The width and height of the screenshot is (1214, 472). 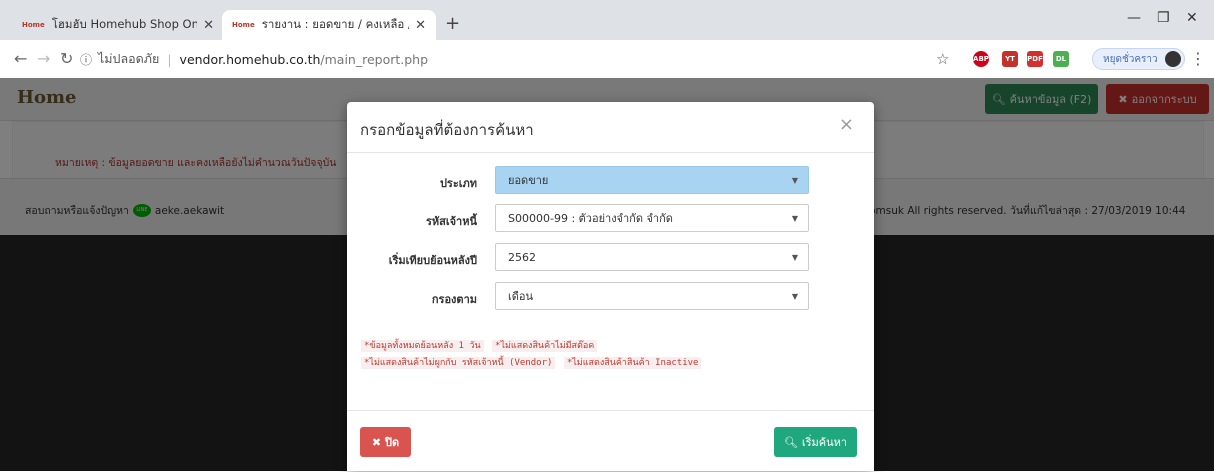 What do you see at coordinates (250, 59) in the screenshot?
I see `url-host: vendor.homehub.co.th` at bounding box center [250, 59].